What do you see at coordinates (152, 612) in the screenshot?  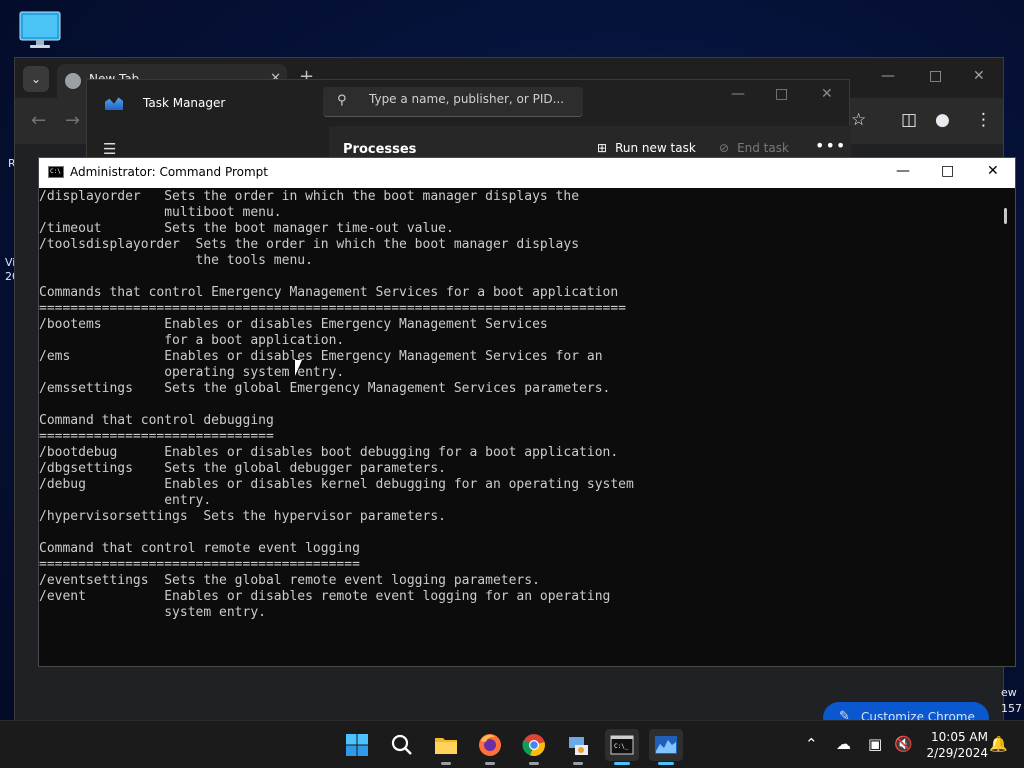 I see `terminal-line: system entry.` at bounding box center [152, 612].